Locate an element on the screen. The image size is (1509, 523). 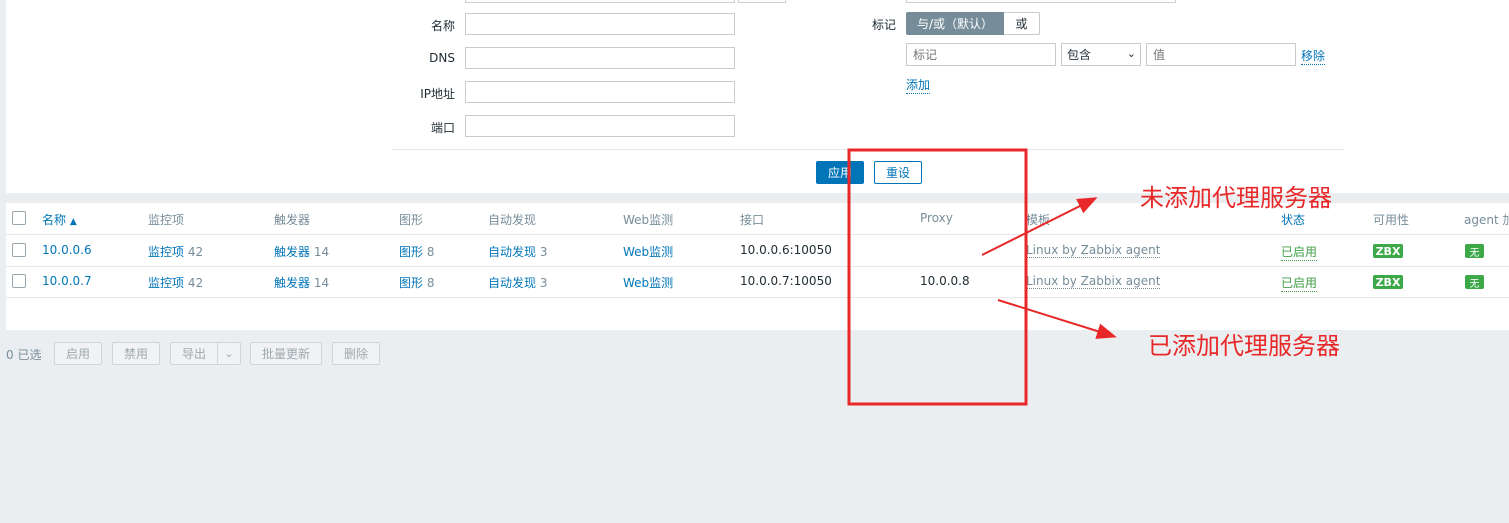
annotation-arrow-no-proxy is located at coordinates (1039, 226).